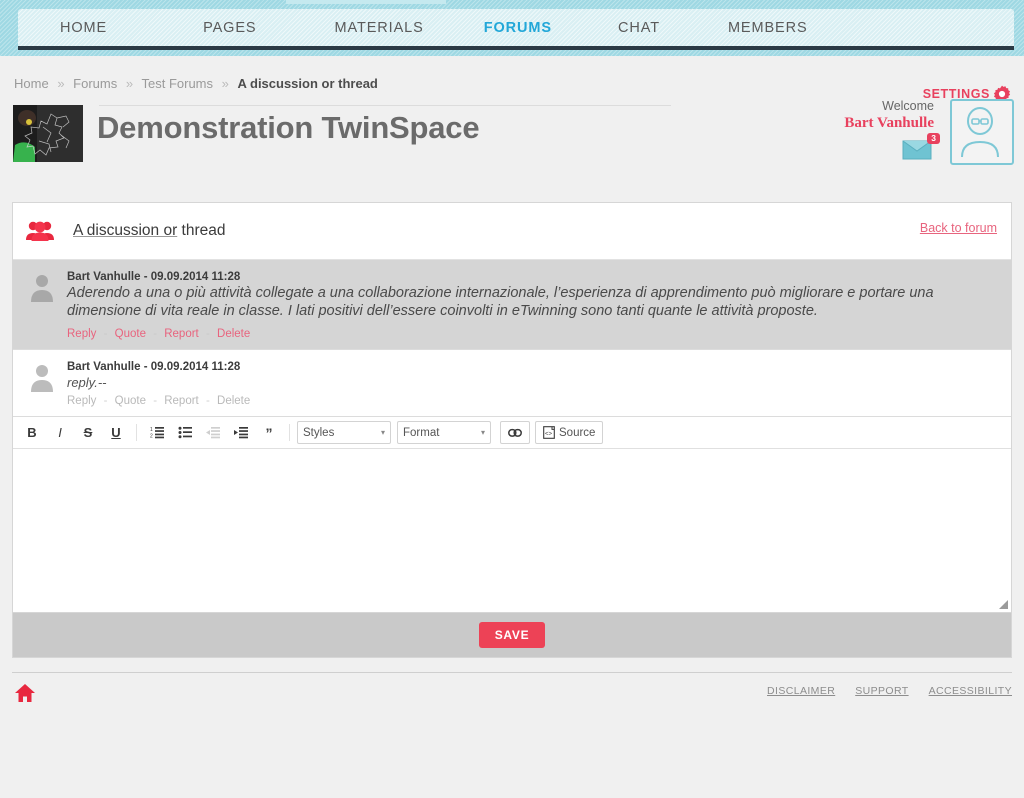 The width and height of the screenshot is (1024, 798). I want to click on breadcrumb-item-test-forums: Test Forums, so click(177, 83).